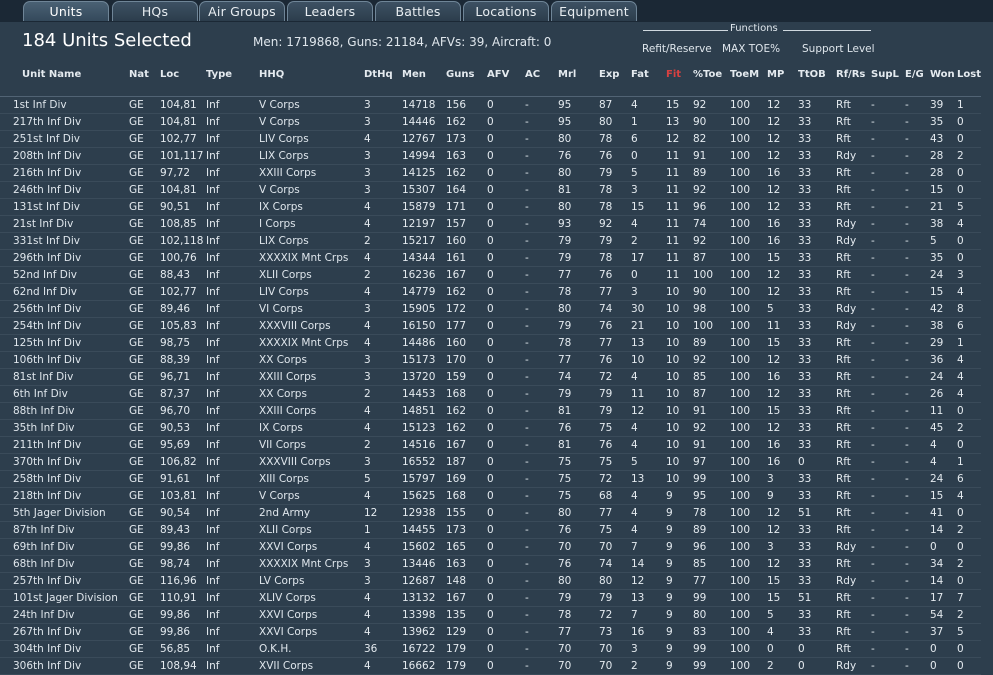 The height and width of the screenshot is (675, 993). What do you see at coordinates (853, 74) in the screenshot?
I see `column-header-rf-rs: Rf/Rs` at bounding box center [853, 74].